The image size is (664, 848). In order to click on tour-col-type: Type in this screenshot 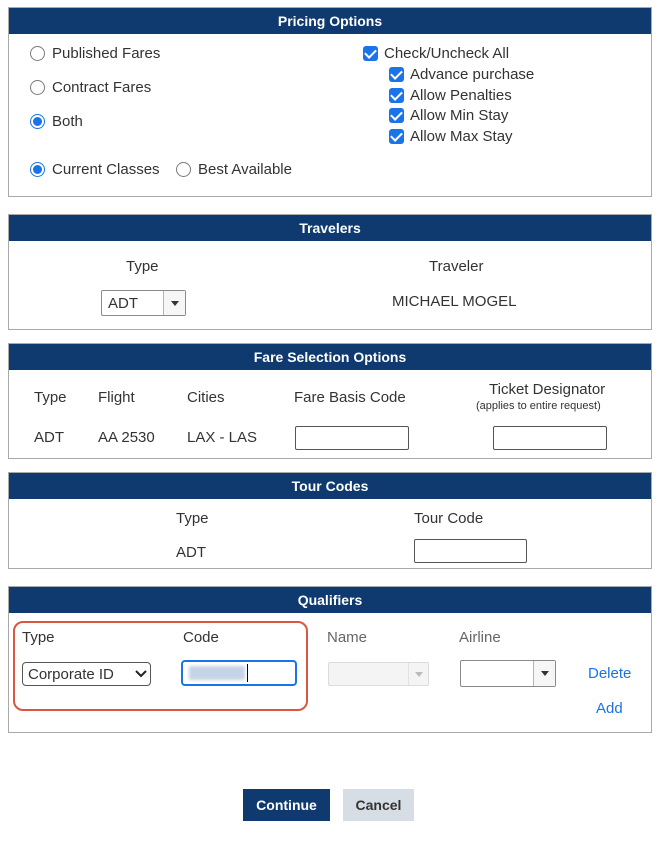, I will do `click(192, 518)`.